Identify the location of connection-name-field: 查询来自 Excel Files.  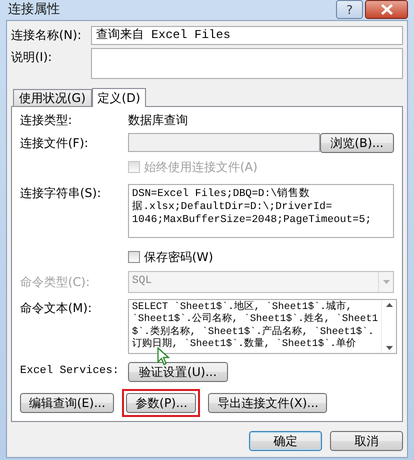
(247, 35).